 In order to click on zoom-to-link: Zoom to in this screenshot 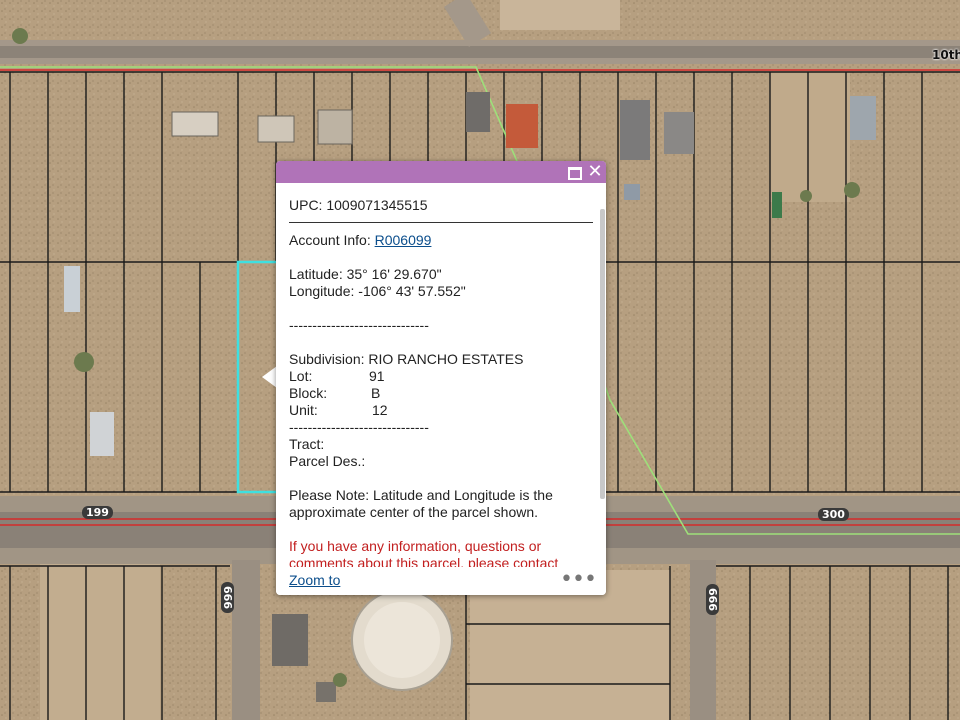, I will do `click(314, 580)`.